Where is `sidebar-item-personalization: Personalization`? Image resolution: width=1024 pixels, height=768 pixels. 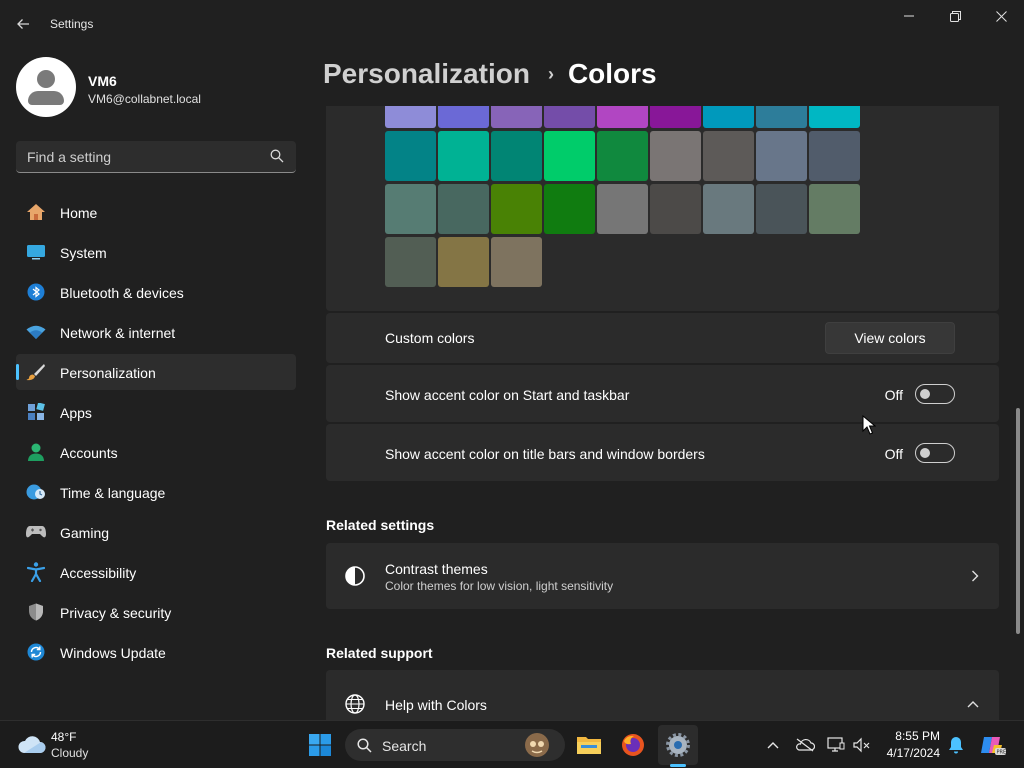
sidebar-item-personalization: Personalization is located at coordinates (156, 372).